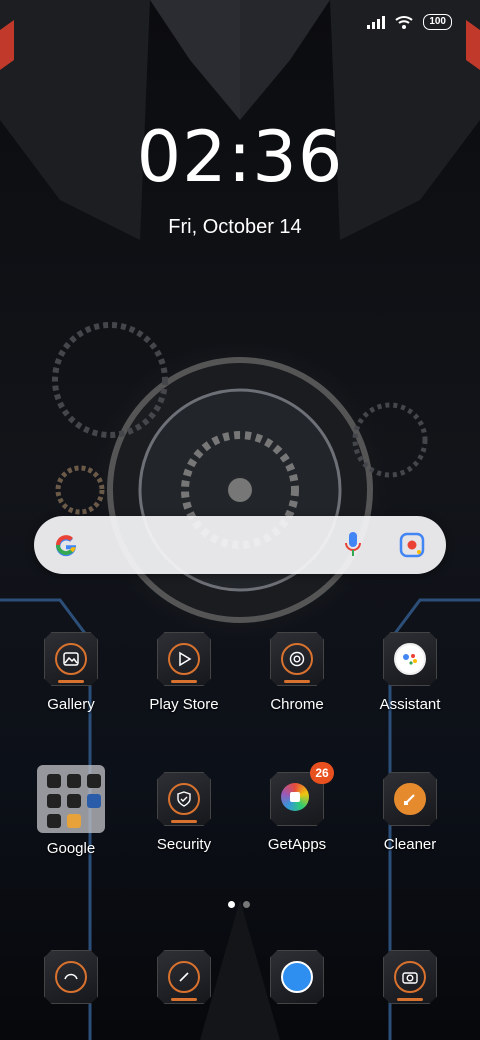  I want to click on google-lens-icon, so click(412, 545).